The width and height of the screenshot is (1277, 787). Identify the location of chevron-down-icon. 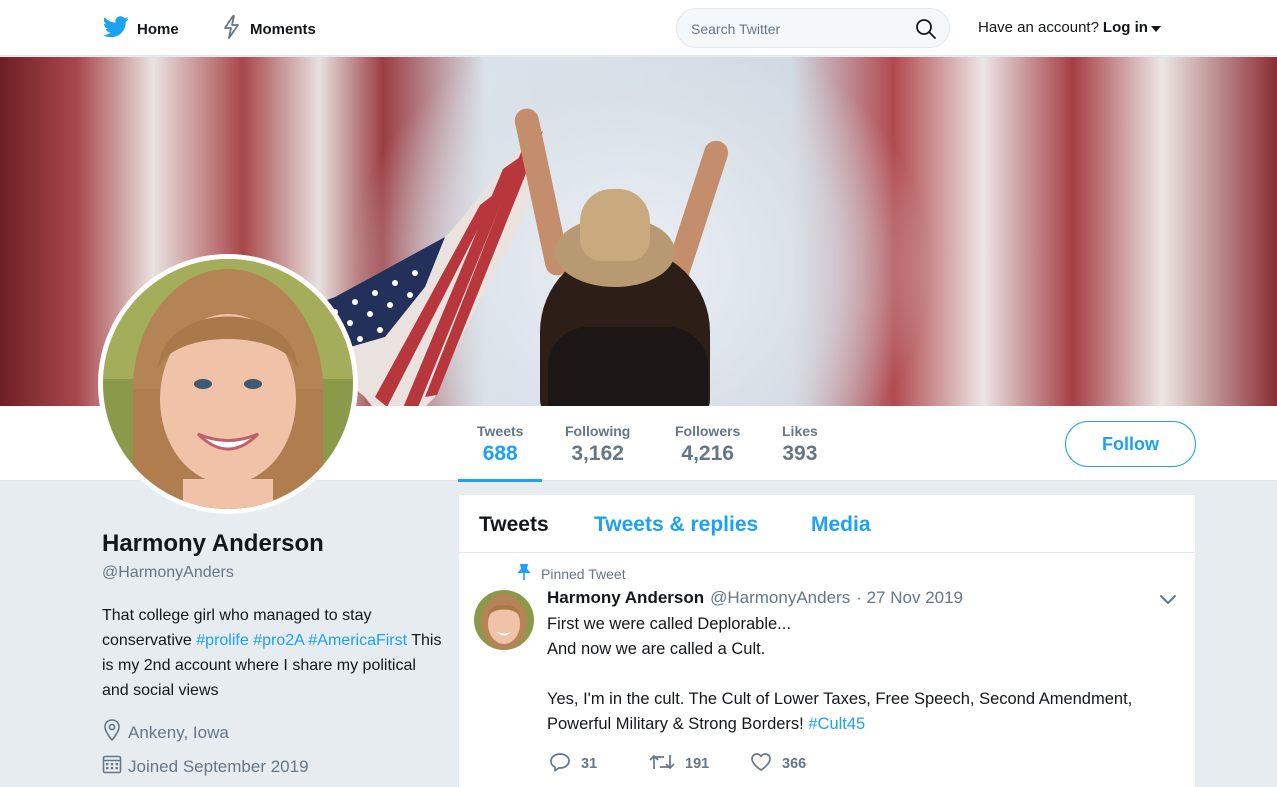
(1168, 602).